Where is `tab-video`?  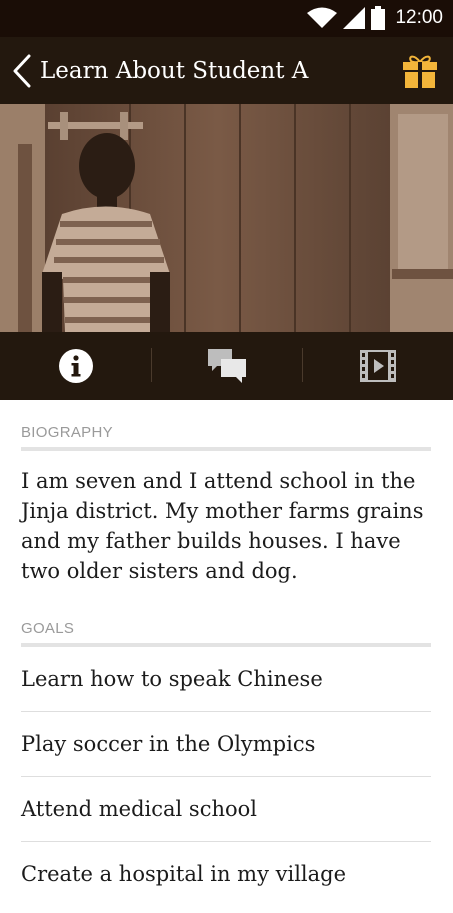 tab-video is located at coordinates (377, 366).